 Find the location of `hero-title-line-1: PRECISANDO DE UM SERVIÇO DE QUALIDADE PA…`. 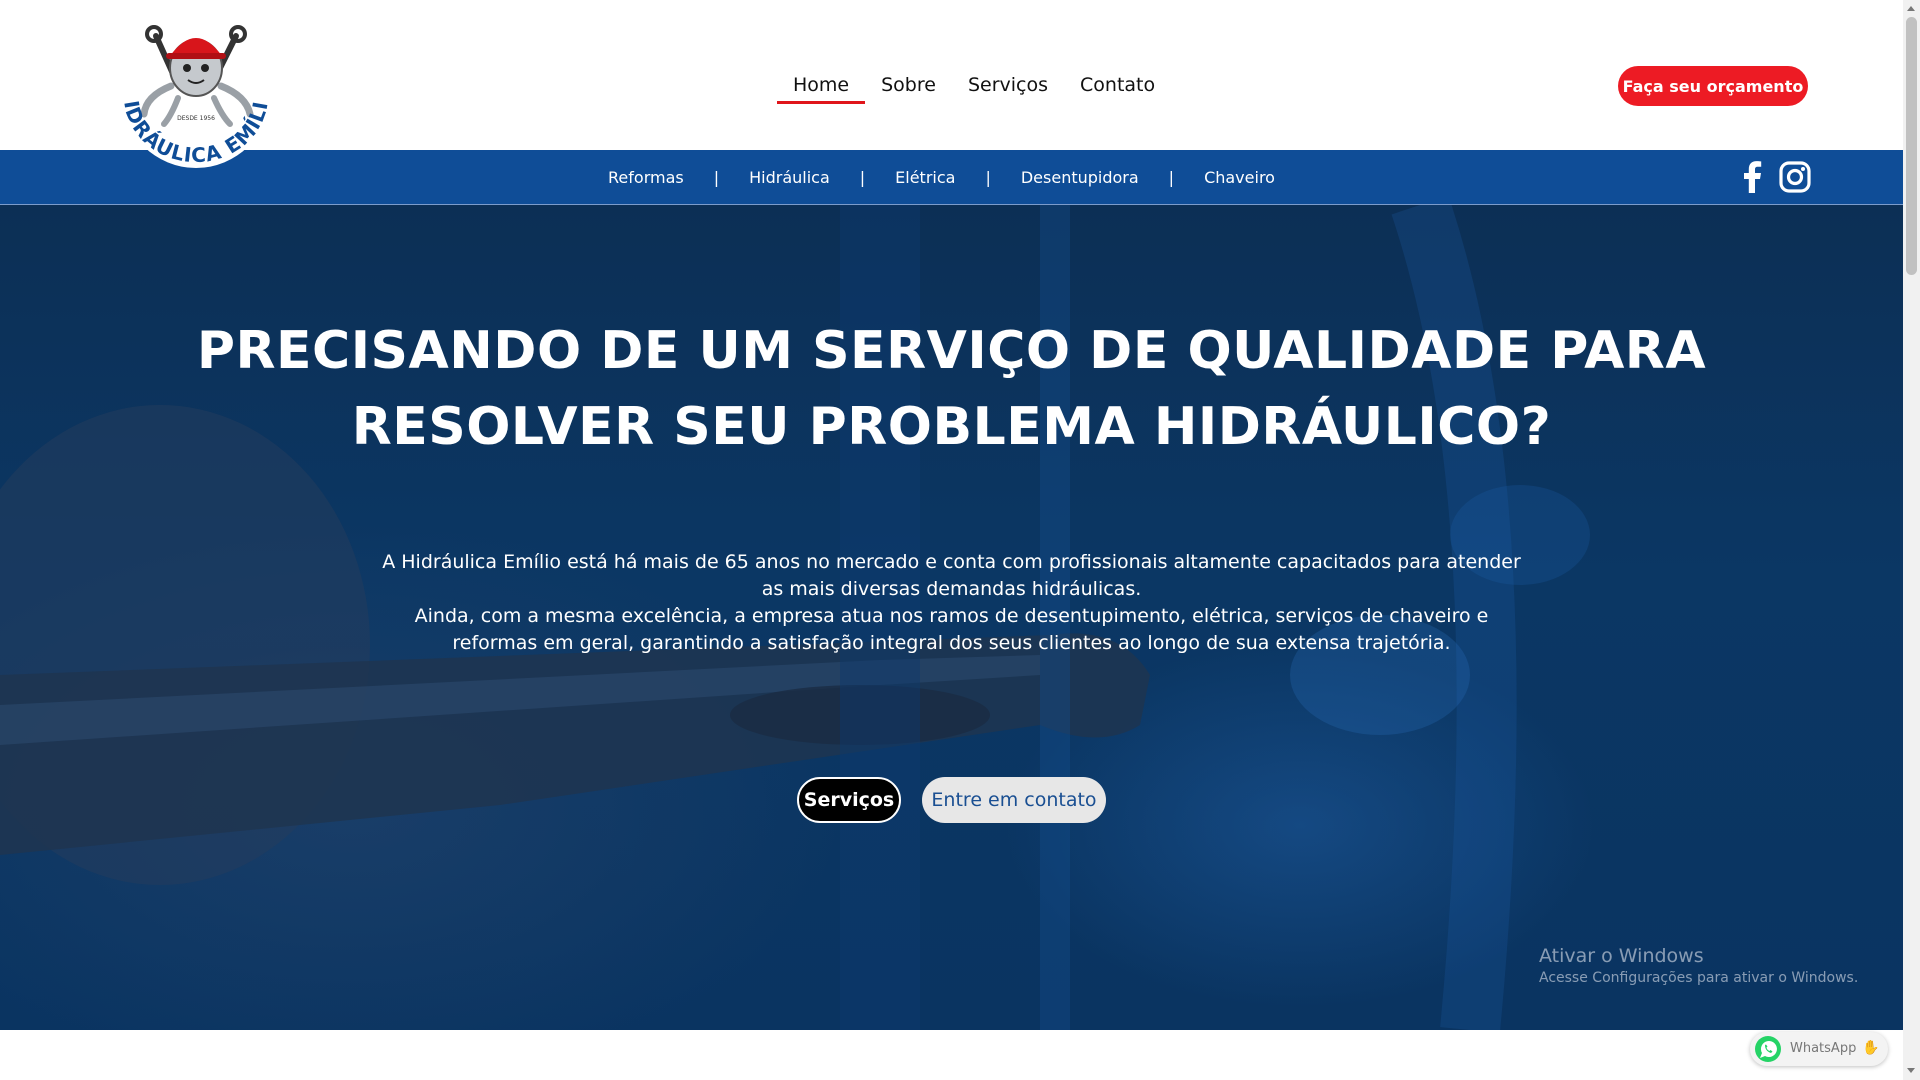

hero-title-line-1: PRECISANDO DE UM SERVIÇO DE QUALIDADE PA… is located at coordinates (951, 351).